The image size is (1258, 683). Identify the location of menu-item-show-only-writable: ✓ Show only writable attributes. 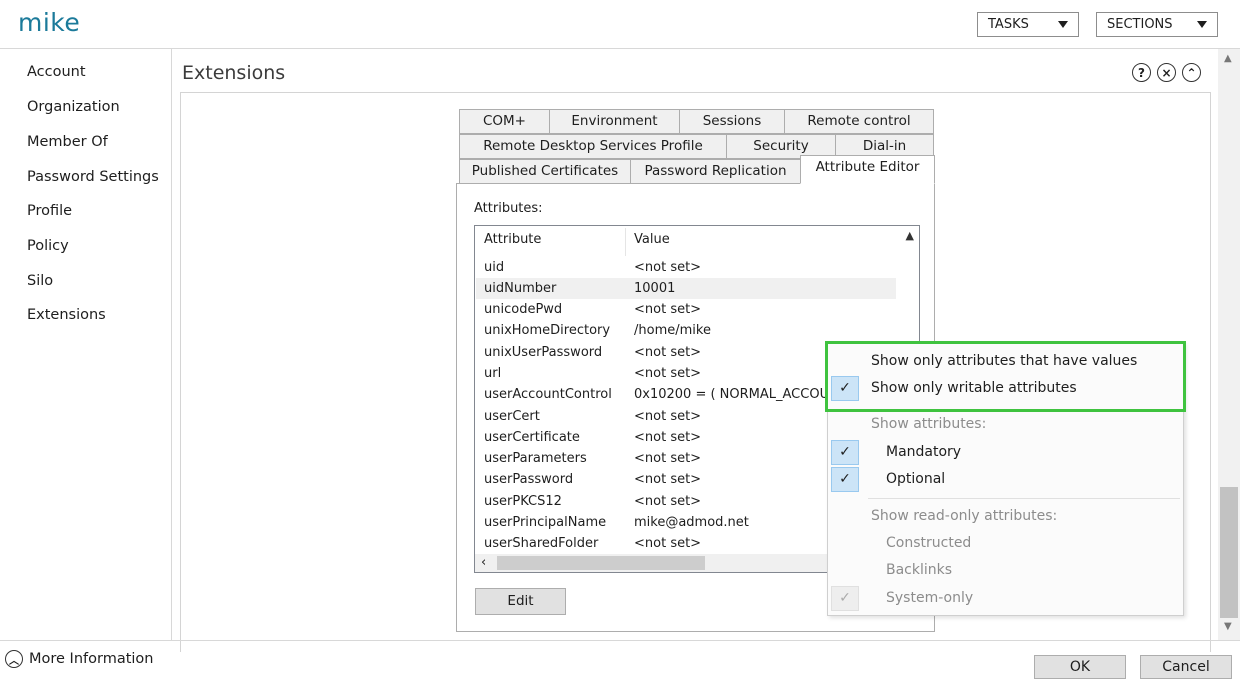
(1005, 388).